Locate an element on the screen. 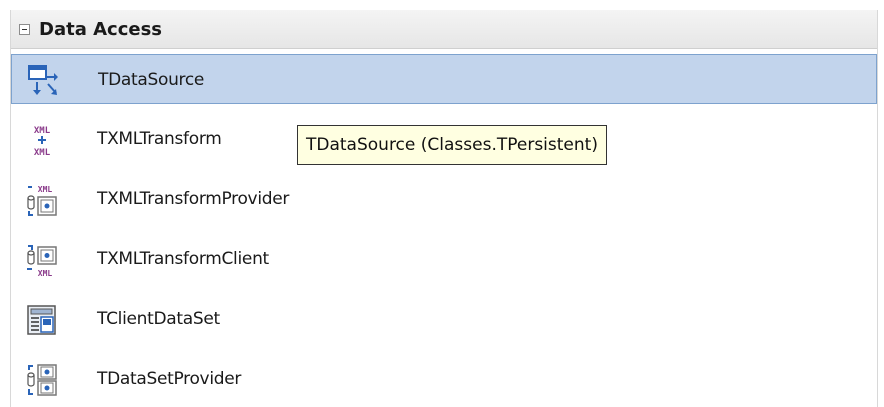  xml-transform-client-icon: XML is located at coordinates (42, 261).